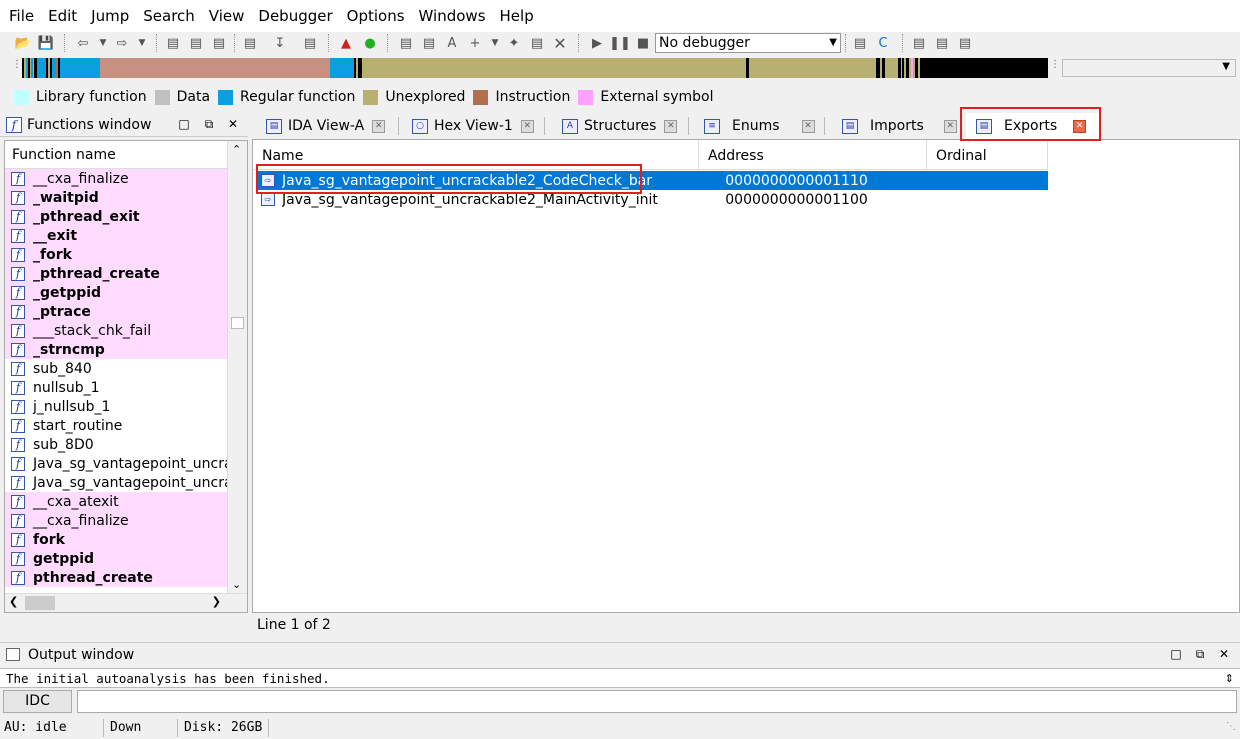 This screenshot has width=1240, height=739. What do you see at coordinates (116, 387) in the screenshot?
I see `function-list-item: f nullsub_1` at bounding box center [116, 387].